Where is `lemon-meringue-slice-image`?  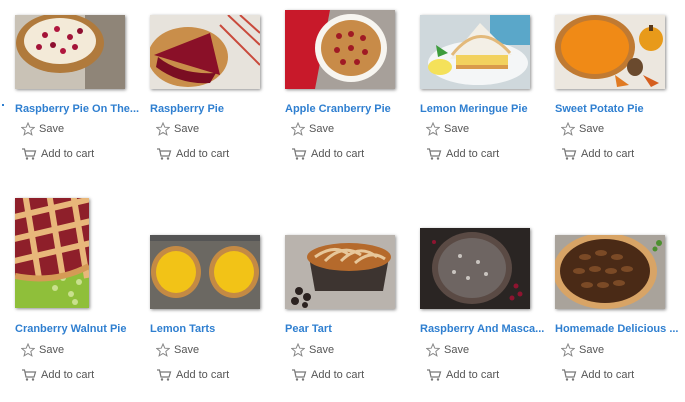
lemon-meringue-slice-image is located at coordinates (475, 52).